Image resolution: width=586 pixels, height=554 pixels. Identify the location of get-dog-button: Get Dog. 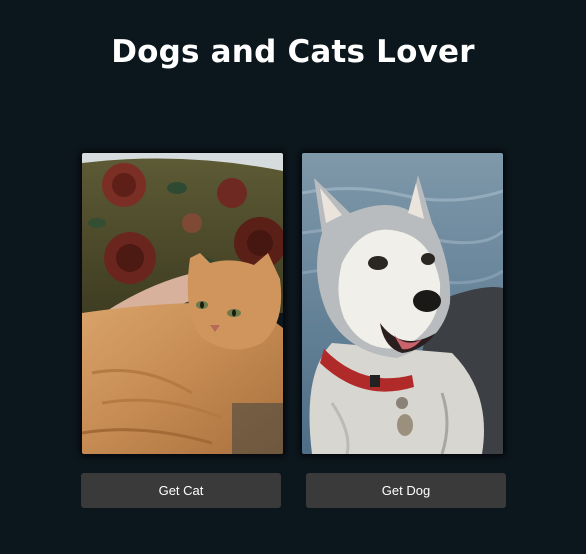
(406, 490).